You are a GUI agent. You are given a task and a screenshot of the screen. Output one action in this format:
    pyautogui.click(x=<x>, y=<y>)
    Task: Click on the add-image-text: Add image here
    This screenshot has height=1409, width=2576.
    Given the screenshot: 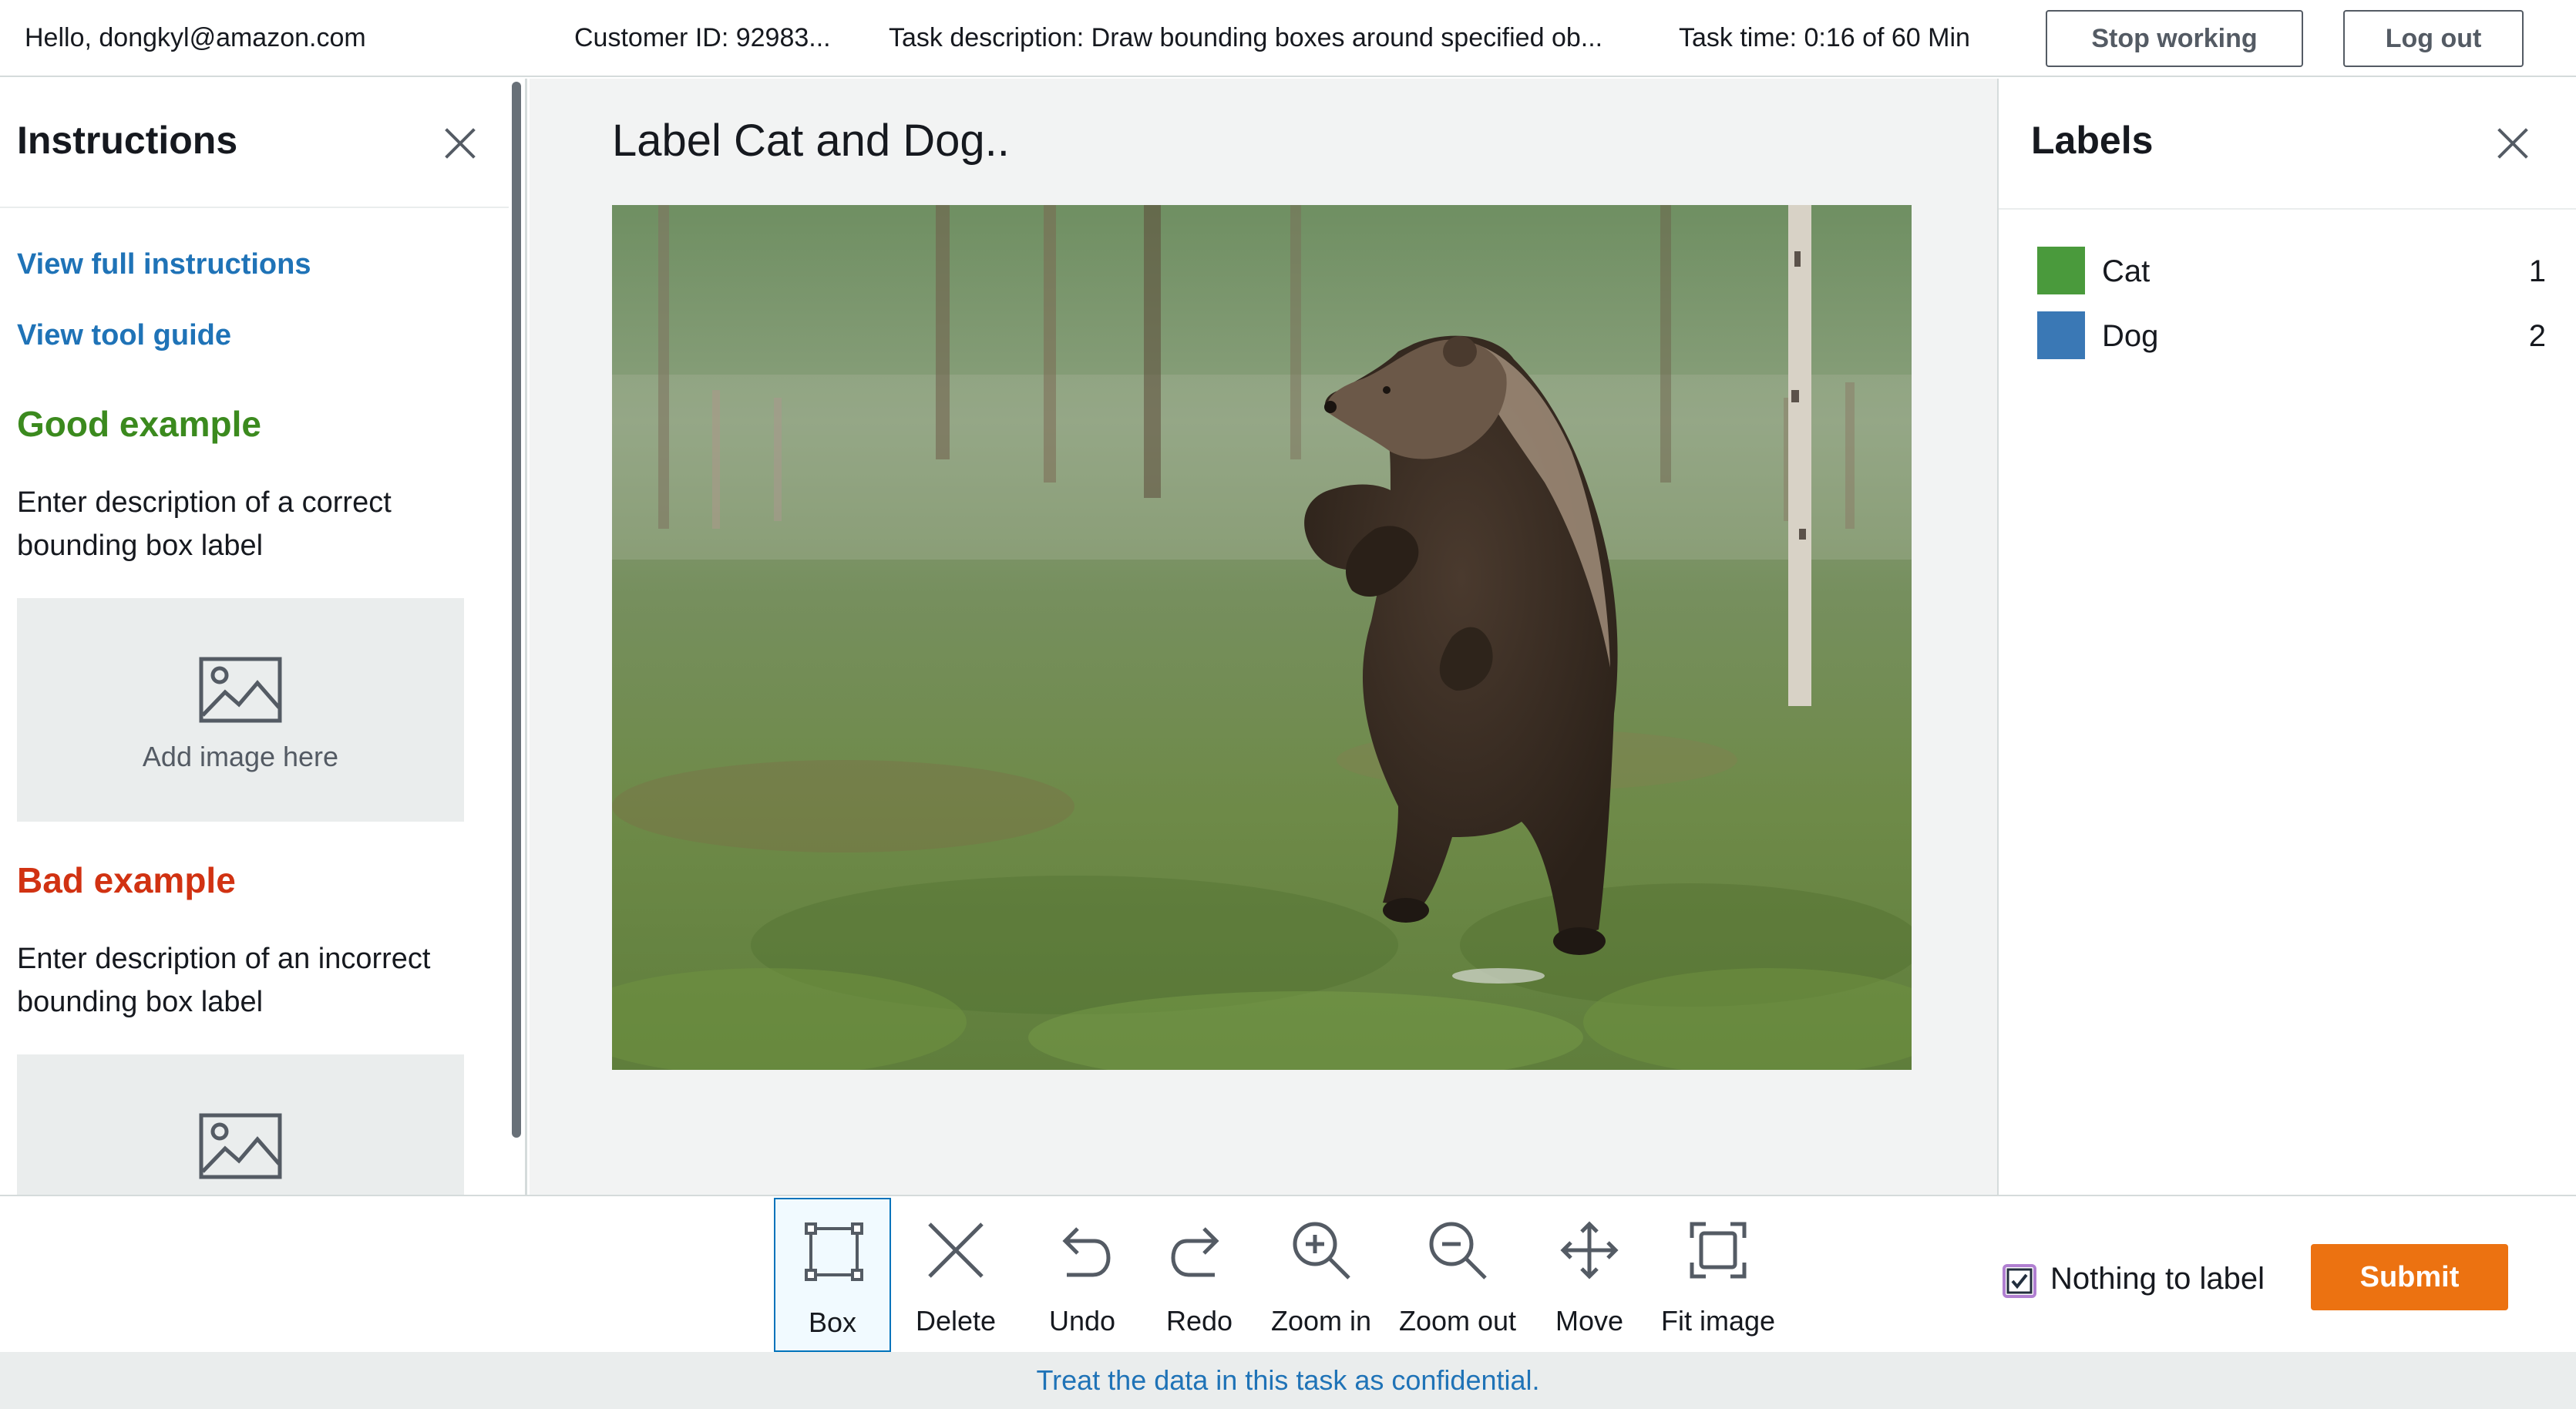 What is the action you would take?
    pyautogui.click(x=240, y=757)
    